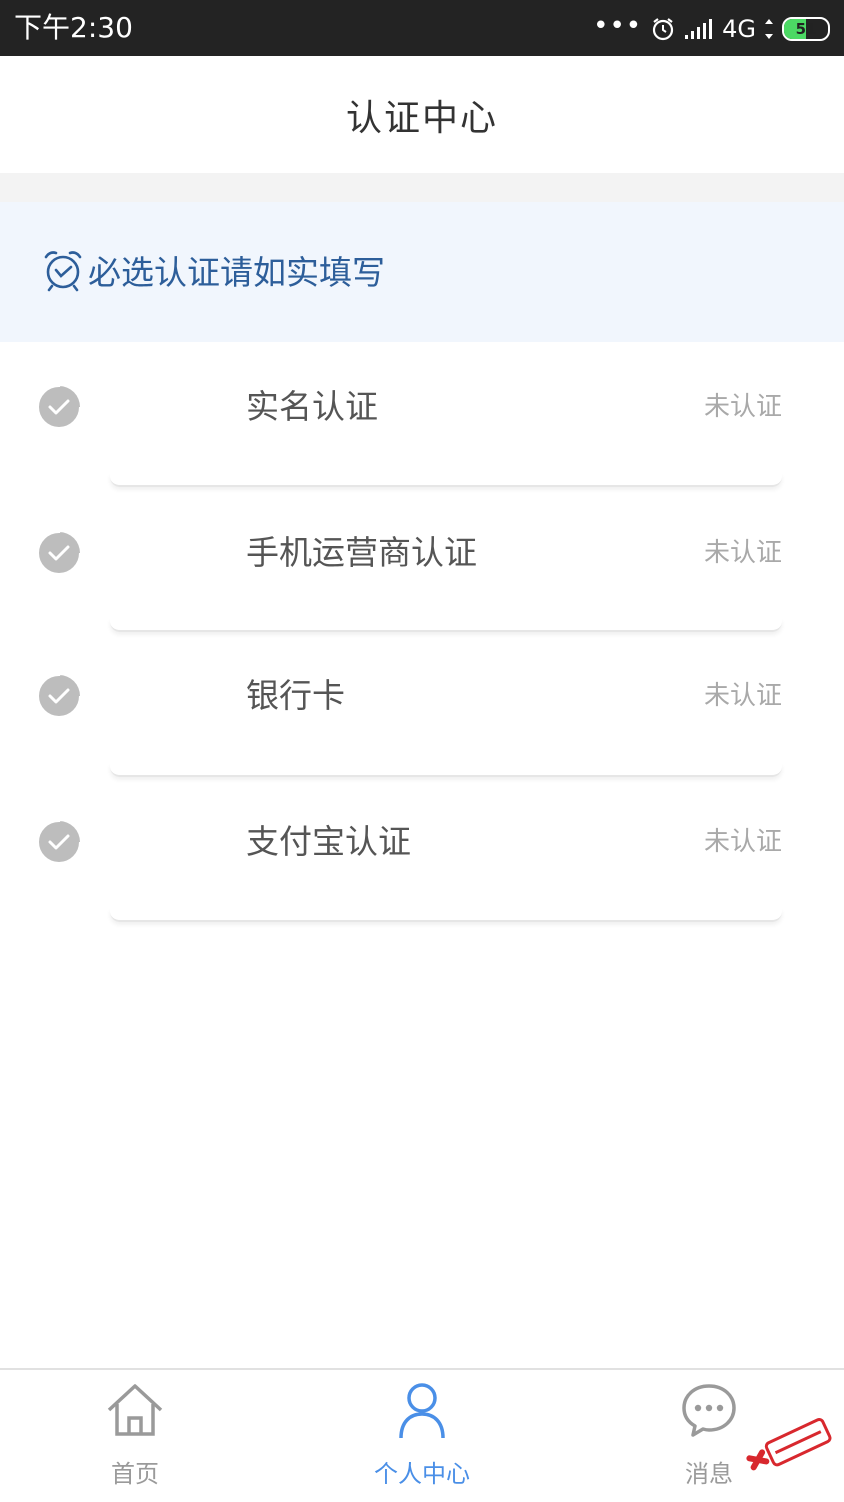 Image resolution: width=844 pixels, height=1502 pixels. I want to click on page-title: 认证中心, so click(421, 118).